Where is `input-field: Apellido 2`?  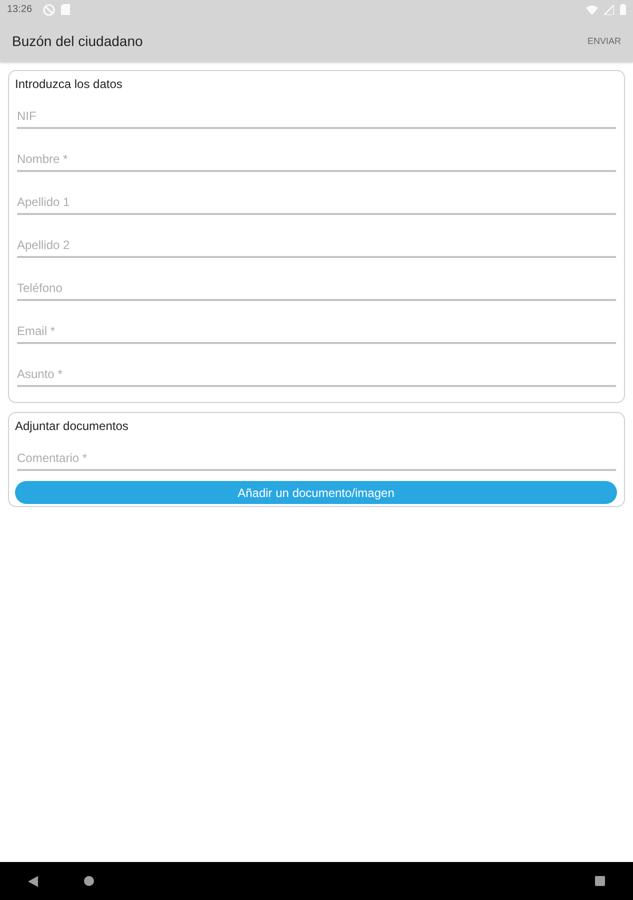 input-field: Apellido 2 is located at coordinates (316, 247).